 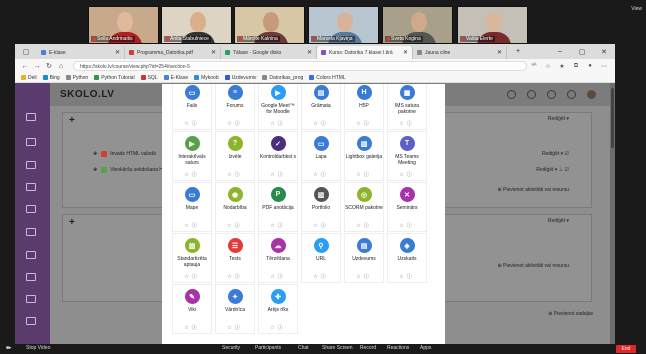 What do you see at coordinates (81, 52) in the screenshot?
I see `browser-tab: E-klase ✕` at bounding box center [81, 52].